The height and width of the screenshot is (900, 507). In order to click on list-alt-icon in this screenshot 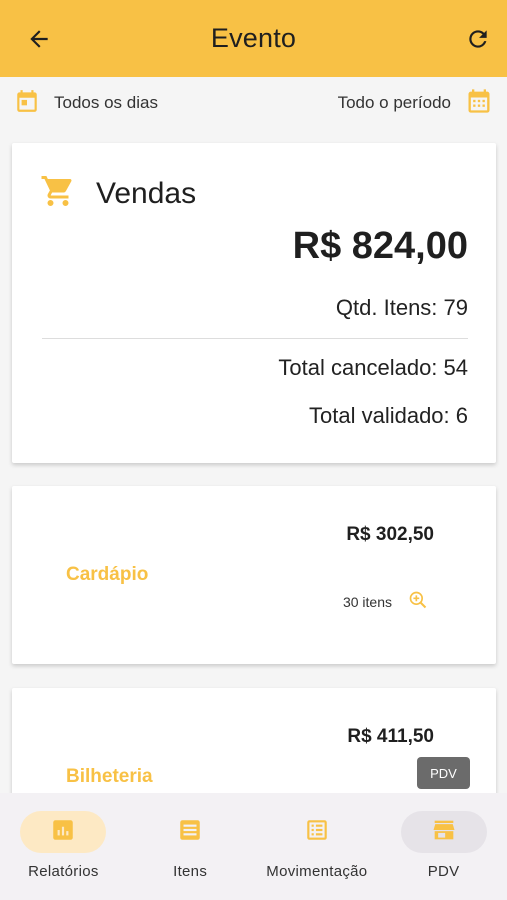, I will do `click(317, 832)`.